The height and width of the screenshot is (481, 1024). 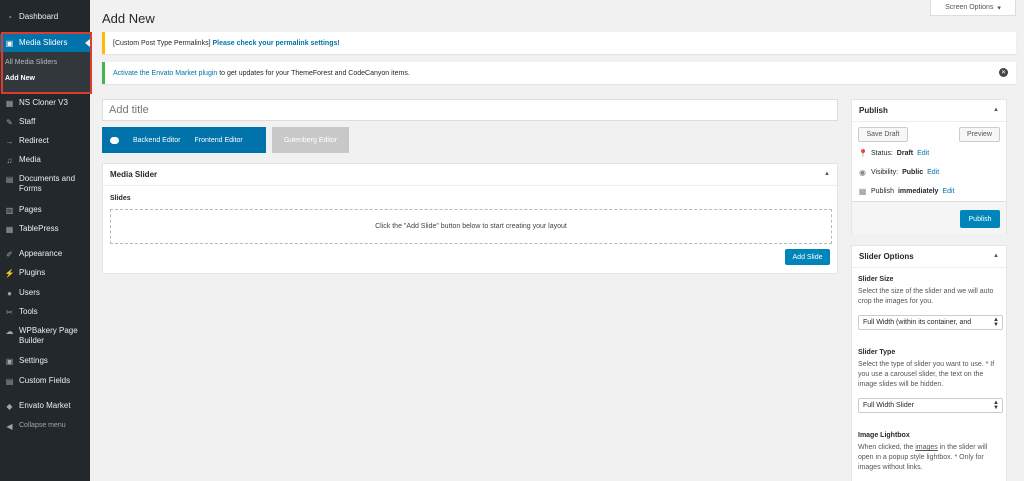 I want to click on redirect-arrow-icon: →, so click(x=9, y=141).